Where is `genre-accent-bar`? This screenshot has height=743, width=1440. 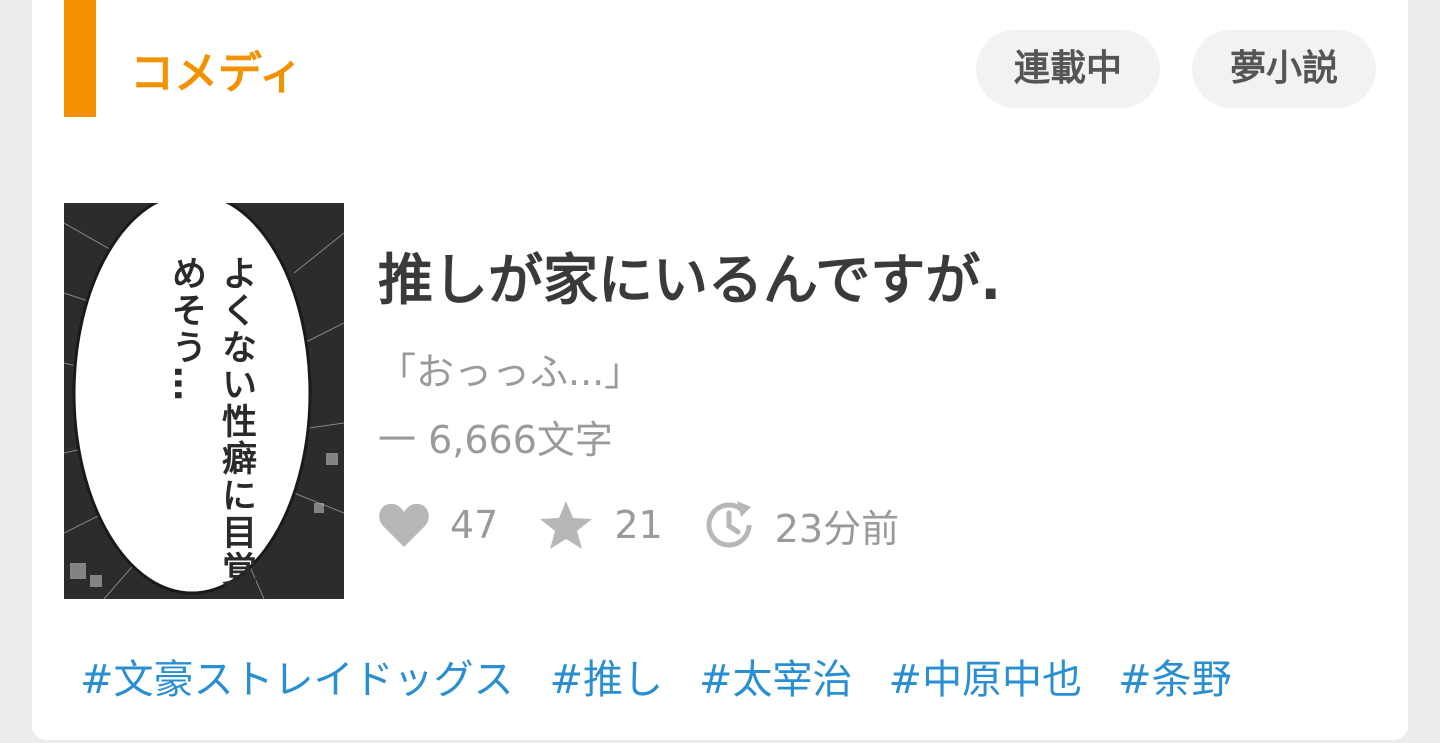
genre-accent-bar is located at coordinates (80, 58).